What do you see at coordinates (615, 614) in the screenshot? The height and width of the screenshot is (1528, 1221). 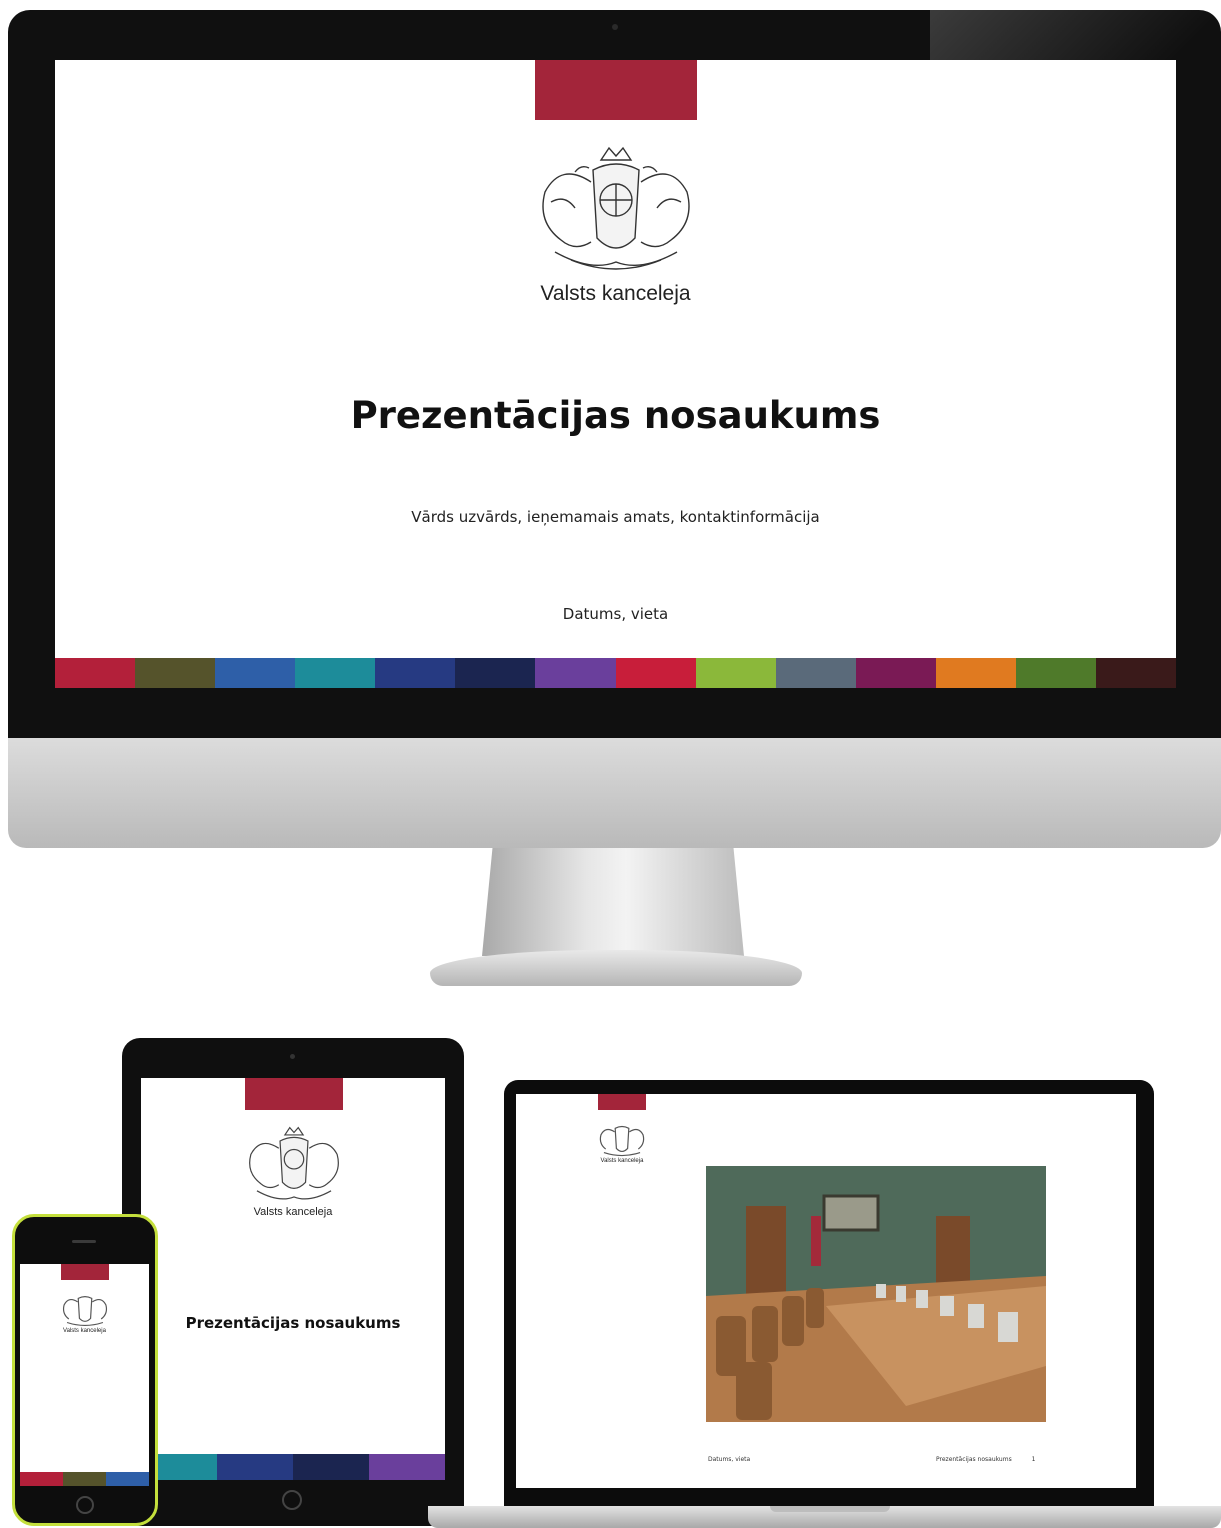 I see `date-place: Datums, vieta` at bounding box center [615, 614].